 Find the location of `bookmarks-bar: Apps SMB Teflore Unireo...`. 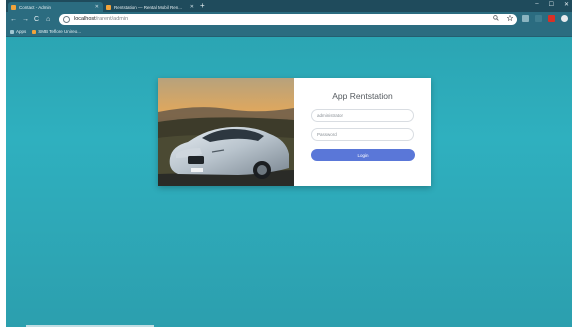

bookmarks-bar: Apps SMB Teflore Unireo... is located at coordinates (289, 32).